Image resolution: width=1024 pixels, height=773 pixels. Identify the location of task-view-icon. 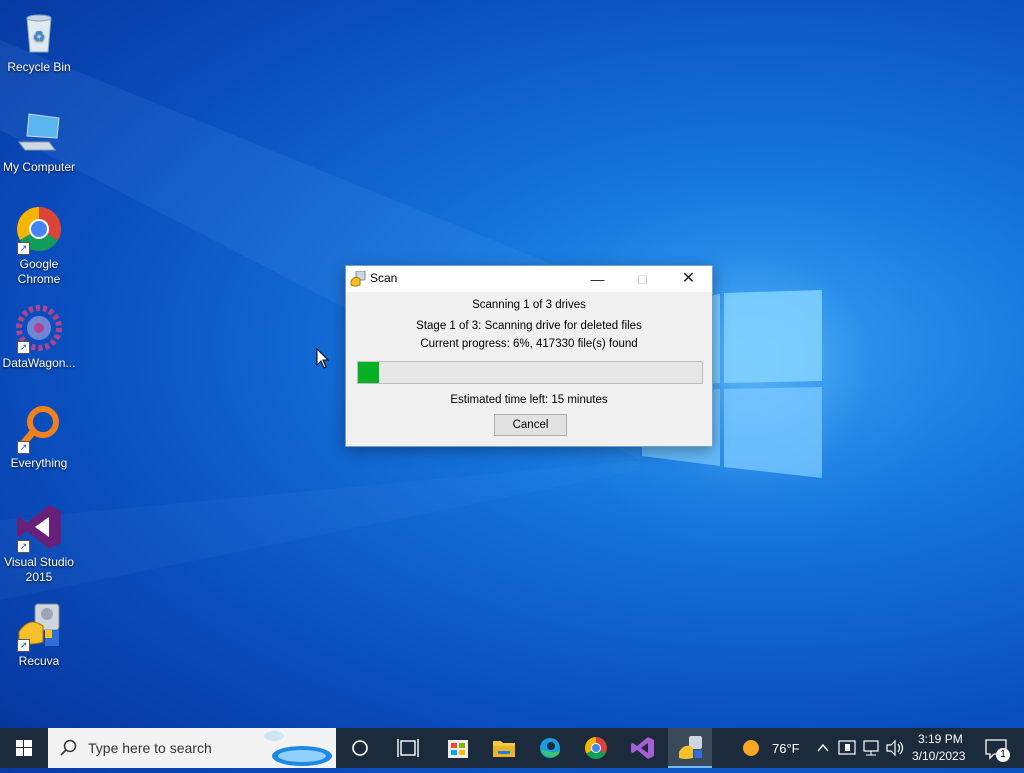
(408, 748).